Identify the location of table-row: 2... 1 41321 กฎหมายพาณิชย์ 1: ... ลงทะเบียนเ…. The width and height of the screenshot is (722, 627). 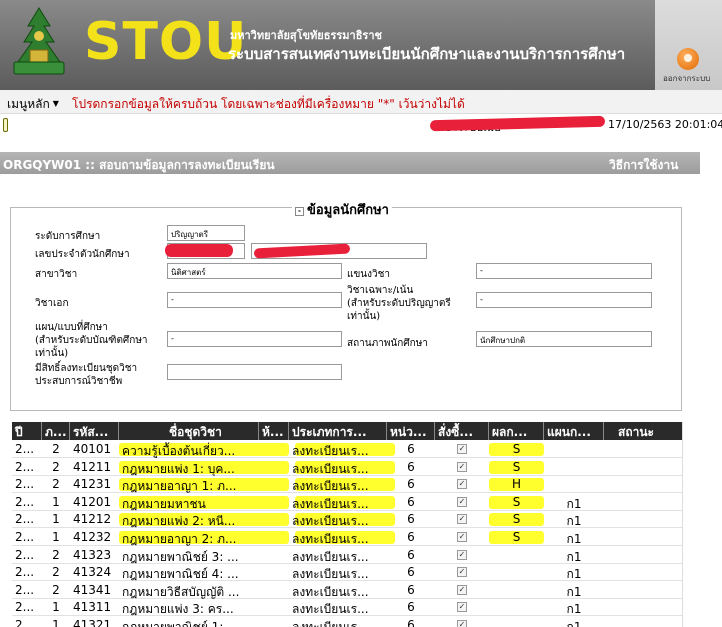
(347, 622).